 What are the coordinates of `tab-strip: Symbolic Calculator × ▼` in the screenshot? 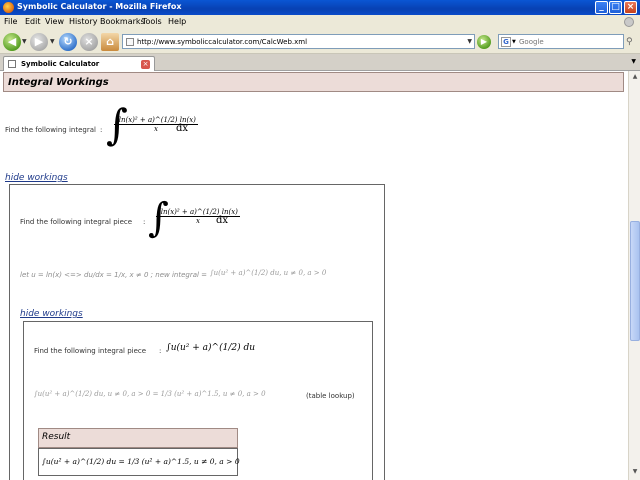 It's located at (320, 62).